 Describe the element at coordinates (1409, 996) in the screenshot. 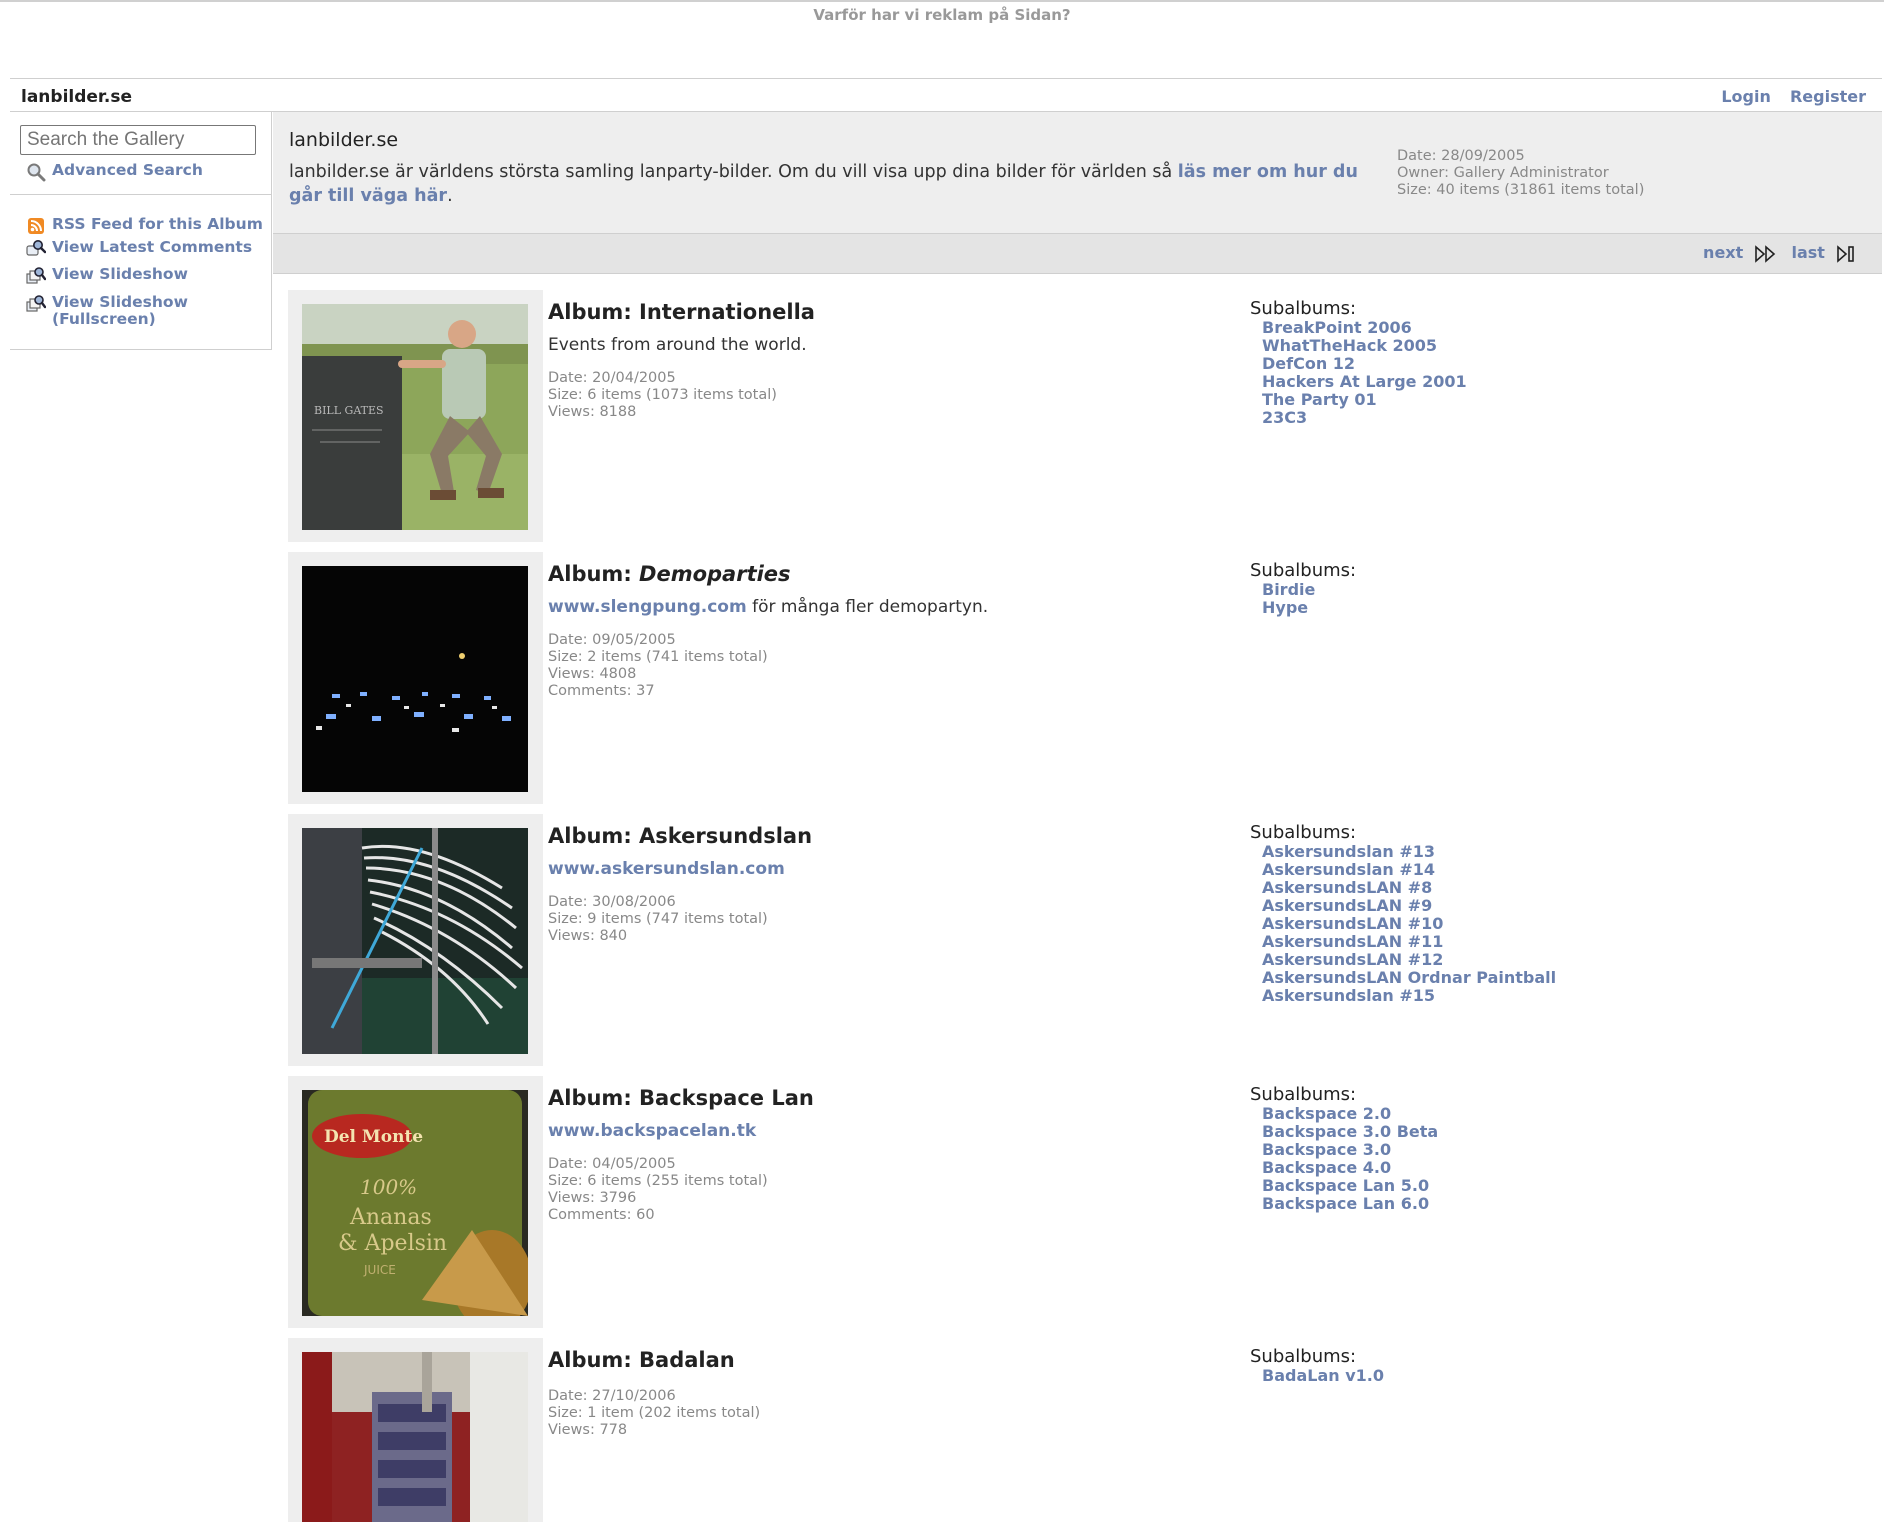

I see `subalbum-link: Askersundslan #15` at that location.